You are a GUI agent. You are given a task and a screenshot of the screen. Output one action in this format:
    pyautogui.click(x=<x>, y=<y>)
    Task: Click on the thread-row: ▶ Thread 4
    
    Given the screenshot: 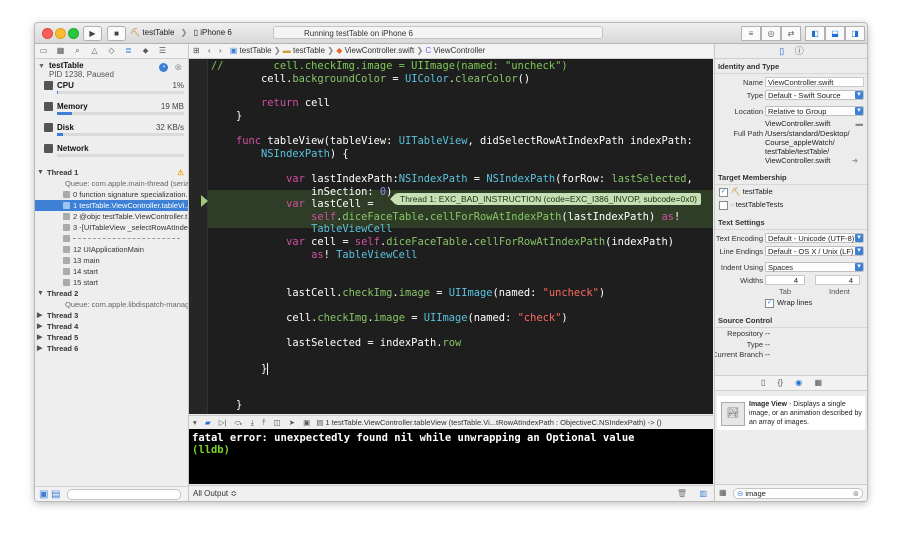 What is the action you would take?
    pyautogui.click(x=111, y=326)
    